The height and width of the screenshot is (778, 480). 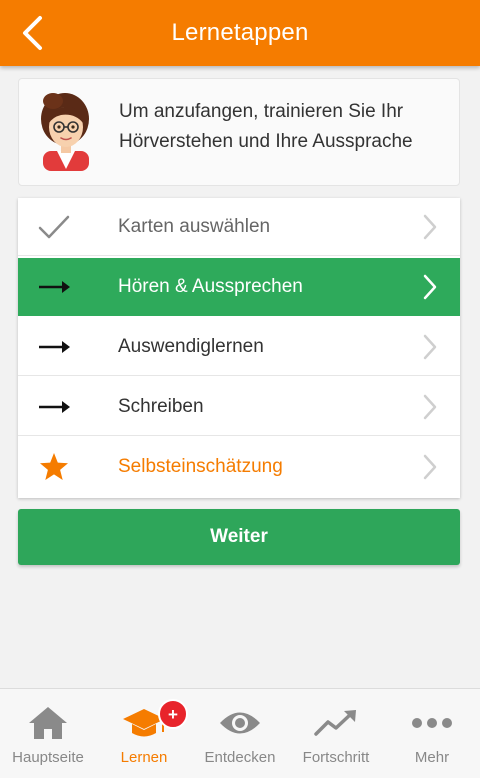 What do you see at coordinates (200, 466) in the screenshot?
I see `step-label: Selbsteinschätzung` at bounding box center [200, 466].